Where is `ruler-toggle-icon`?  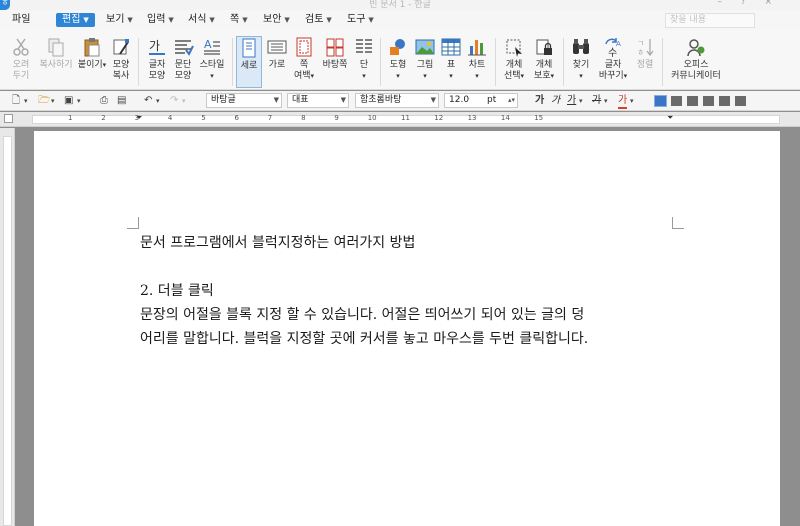
ruler-toggle-icon is located at coordinates (8, 118).